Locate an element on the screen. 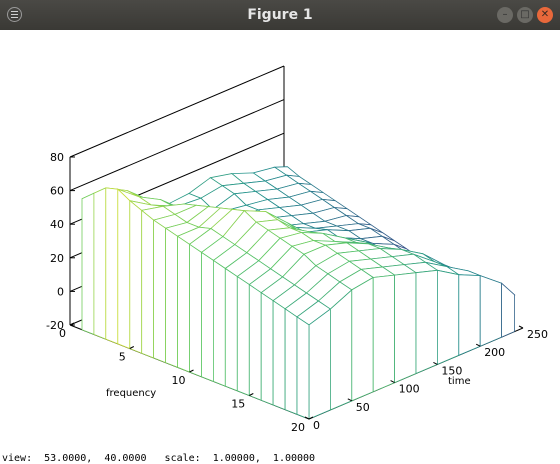 The height and width of the screenshot is (464, 560). minimize-icon: – is located at coordinates (505, 14).